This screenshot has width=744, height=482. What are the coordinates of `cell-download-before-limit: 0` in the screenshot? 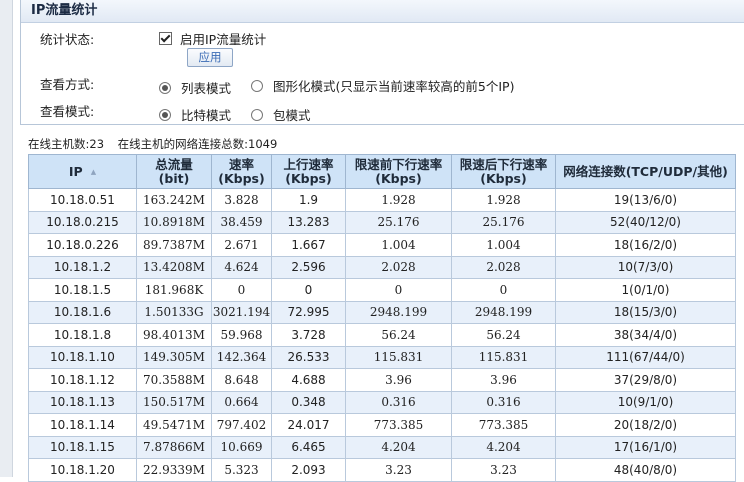 It's located at (398, 290).